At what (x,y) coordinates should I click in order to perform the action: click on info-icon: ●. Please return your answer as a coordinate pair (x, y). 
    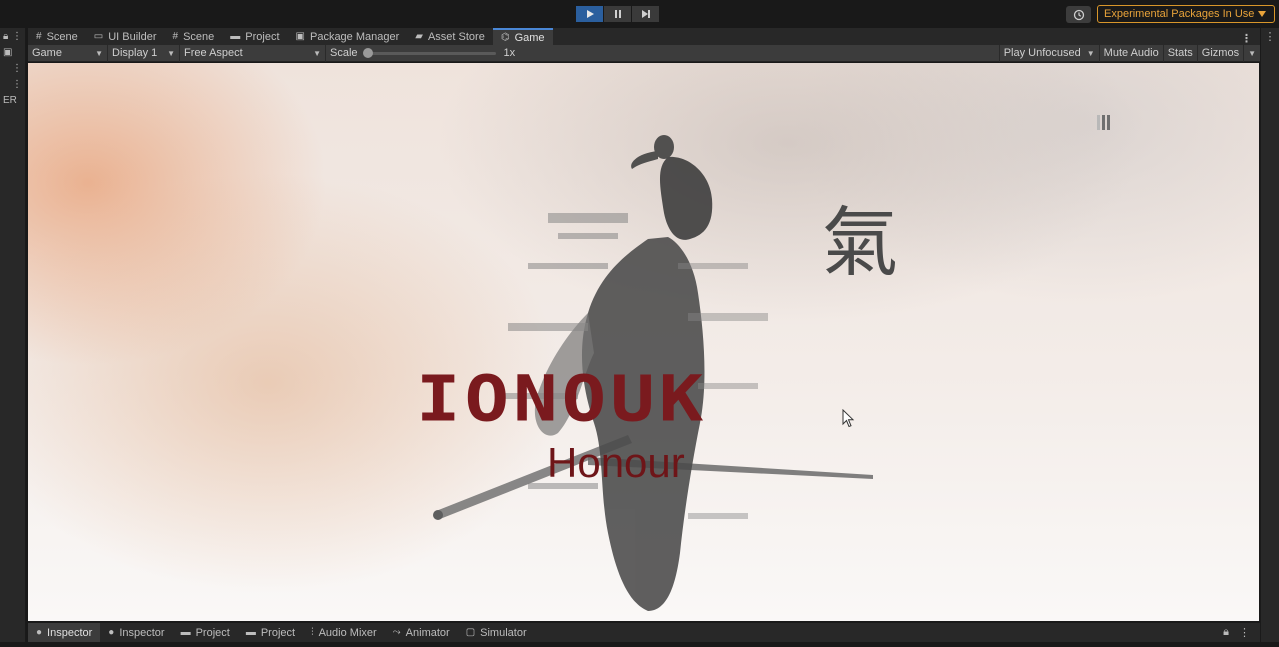
    Looking at the image, I should click on (111, 632).